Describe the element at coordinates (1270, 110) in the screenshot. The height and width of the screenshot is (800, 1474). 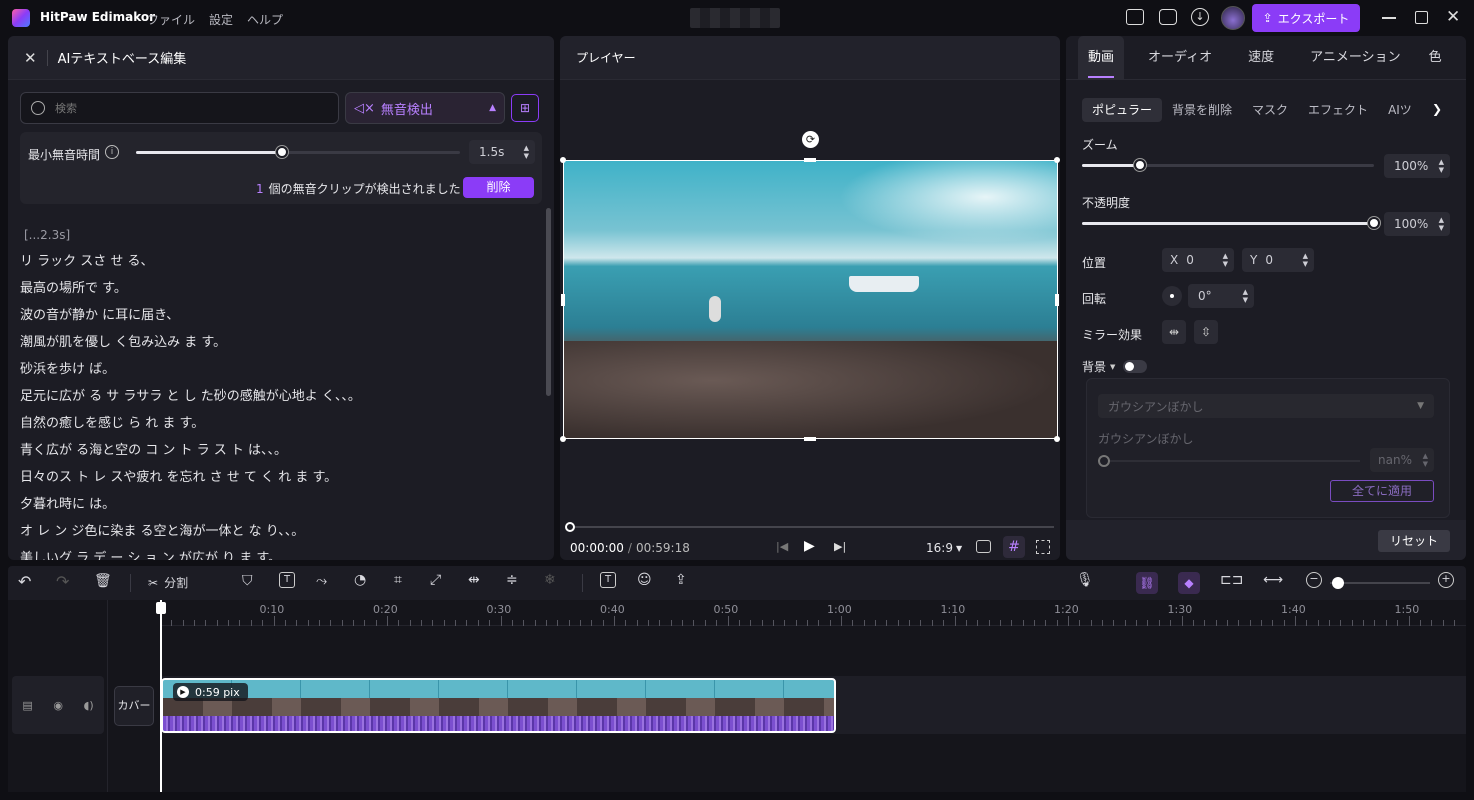
I see `subtab-mask: マスク` at that location.